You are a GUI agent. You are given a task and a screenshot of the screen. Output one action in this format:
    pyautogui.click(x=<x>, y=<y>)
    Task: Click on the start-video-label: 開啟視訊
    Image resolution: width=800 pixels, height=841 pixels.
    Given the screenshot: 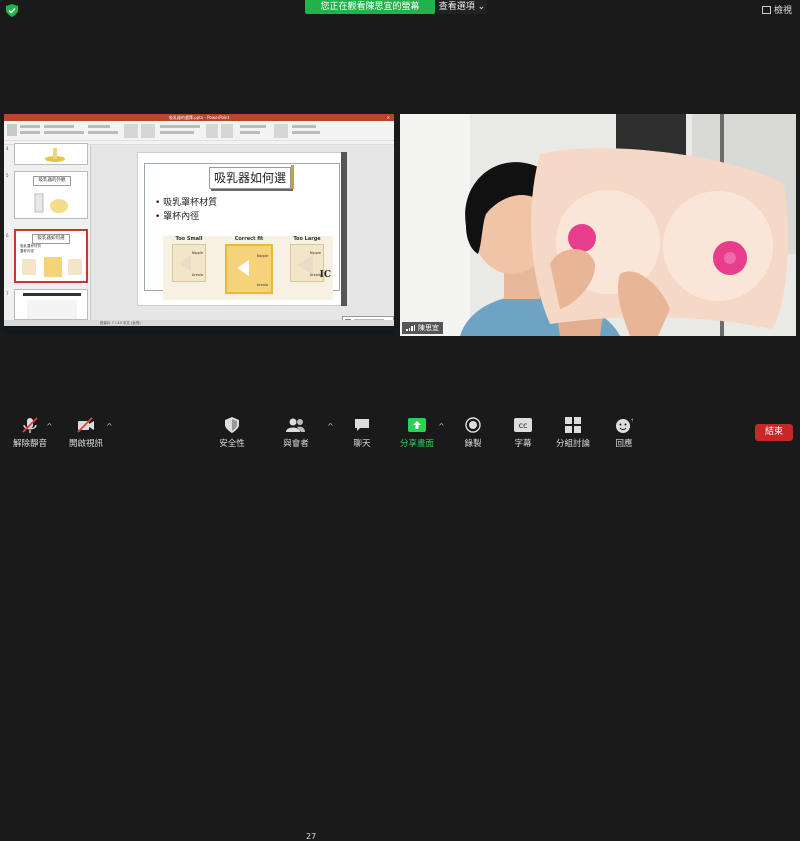 What is the action you would take?
    pyautogui.click(x=85, y=444)
    